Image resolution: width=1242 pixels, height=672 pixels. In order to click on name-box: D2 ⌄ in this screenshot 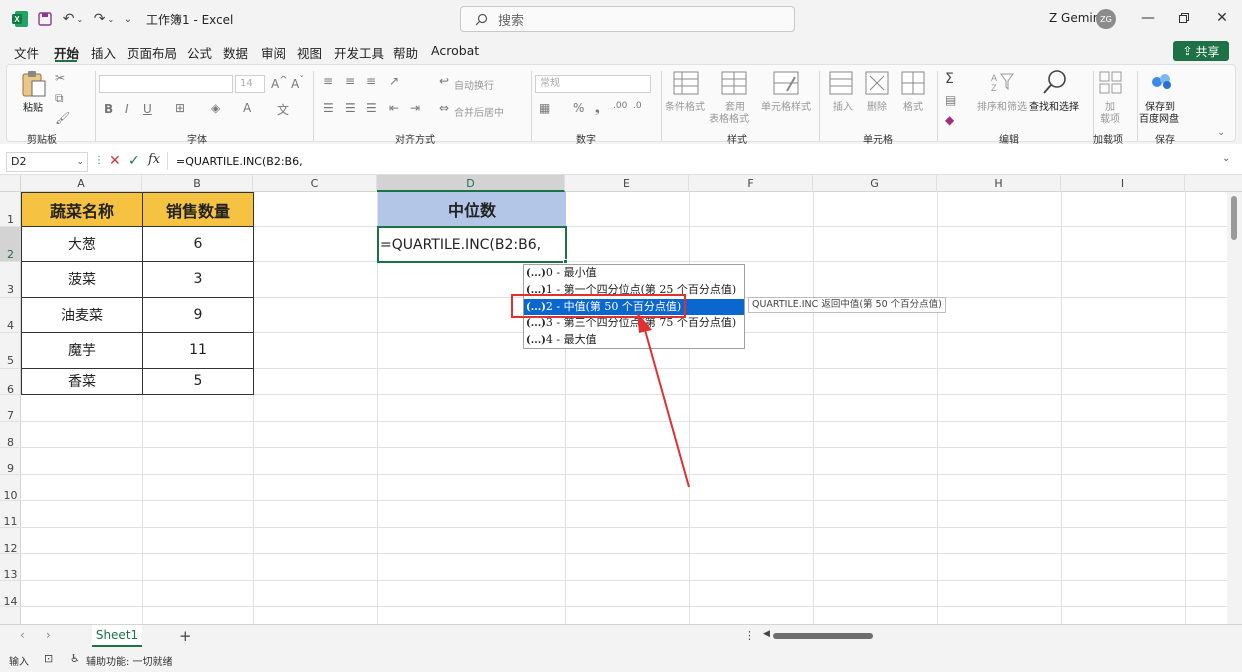, I will do `click(47, 162)`.